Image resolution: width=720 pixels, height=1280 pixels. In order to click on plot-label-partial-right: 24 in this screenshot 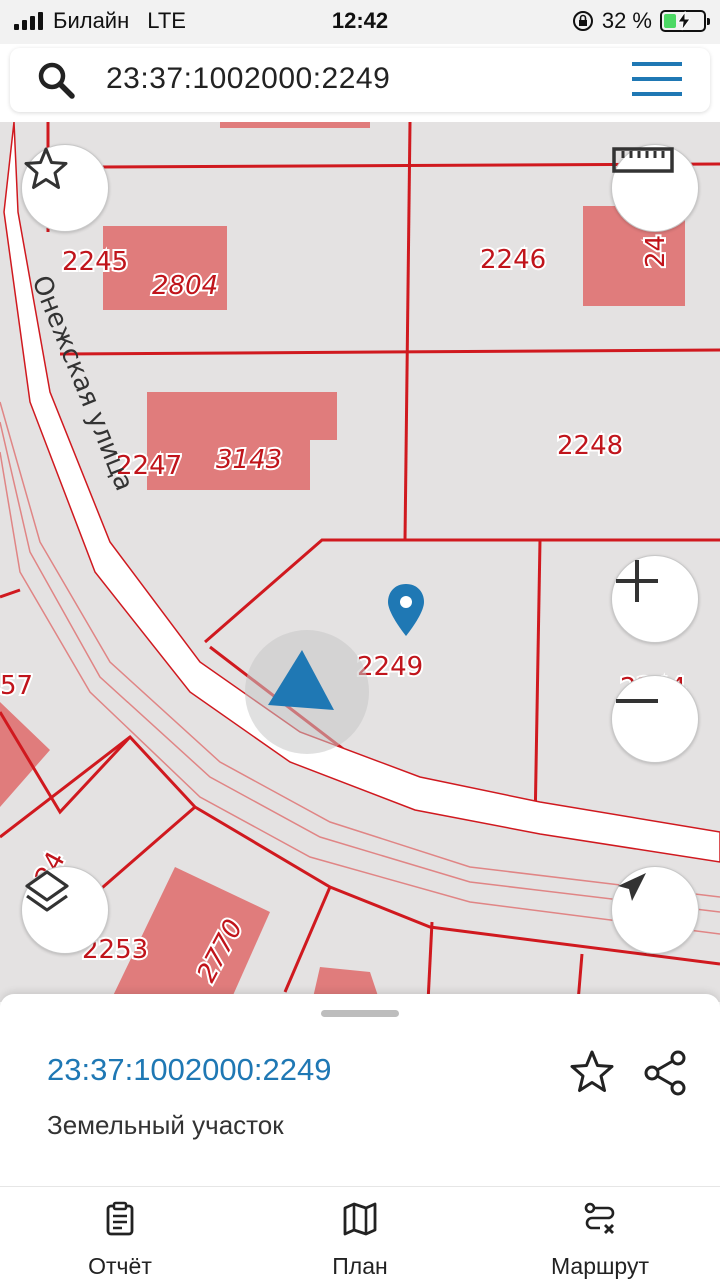, I will do `click(656, 251)`.